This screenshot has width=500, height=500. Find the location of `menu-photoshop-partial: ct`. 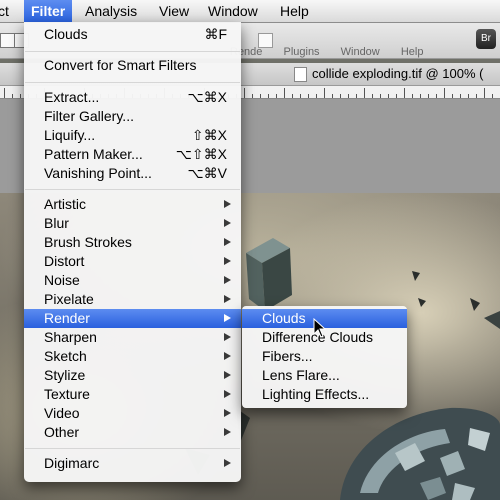

menu-photoshop-partial: ct is located at coordinates (8, 11).